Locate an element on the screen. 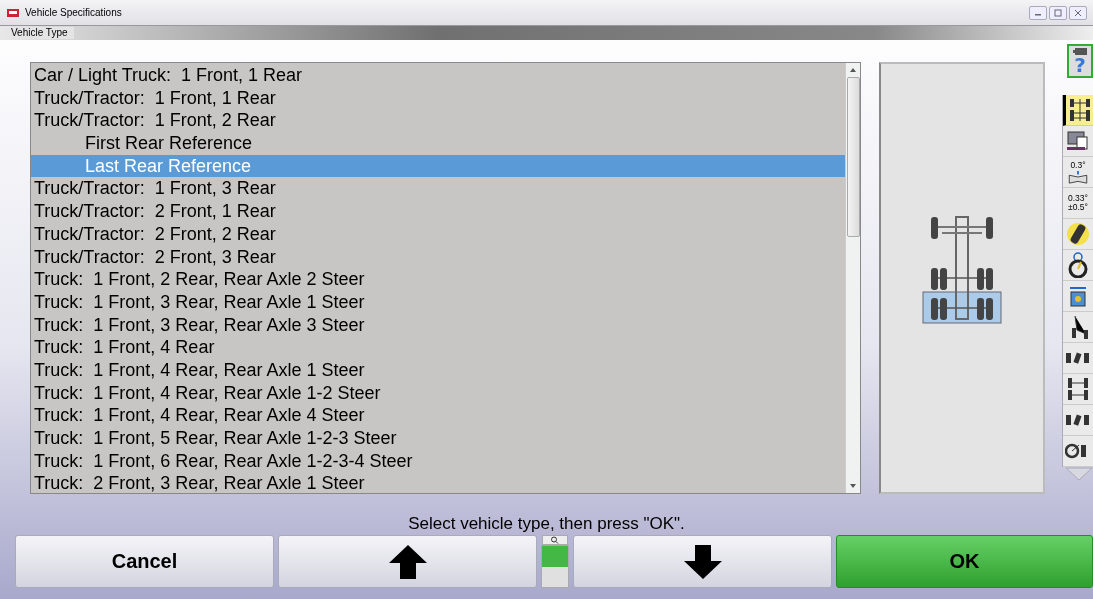  tool-button: 0.33° ±0.5° is located at coordinates (1078, 203).